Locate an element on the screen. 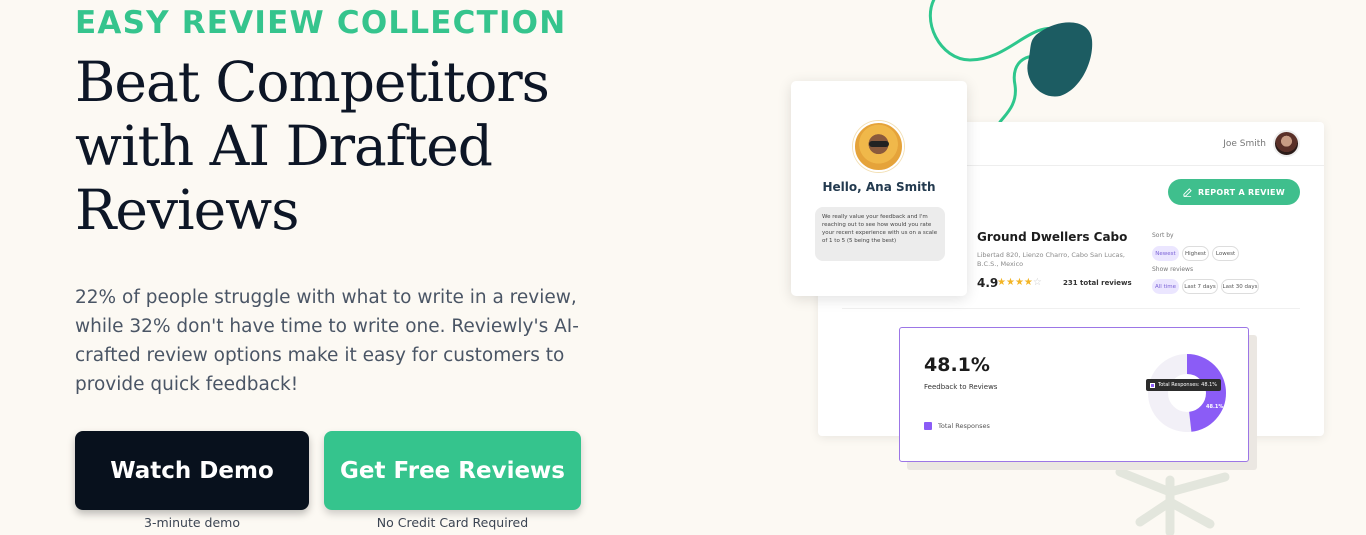  rating-stars: ★★★★☆ is located at coordinates (1019, 282).